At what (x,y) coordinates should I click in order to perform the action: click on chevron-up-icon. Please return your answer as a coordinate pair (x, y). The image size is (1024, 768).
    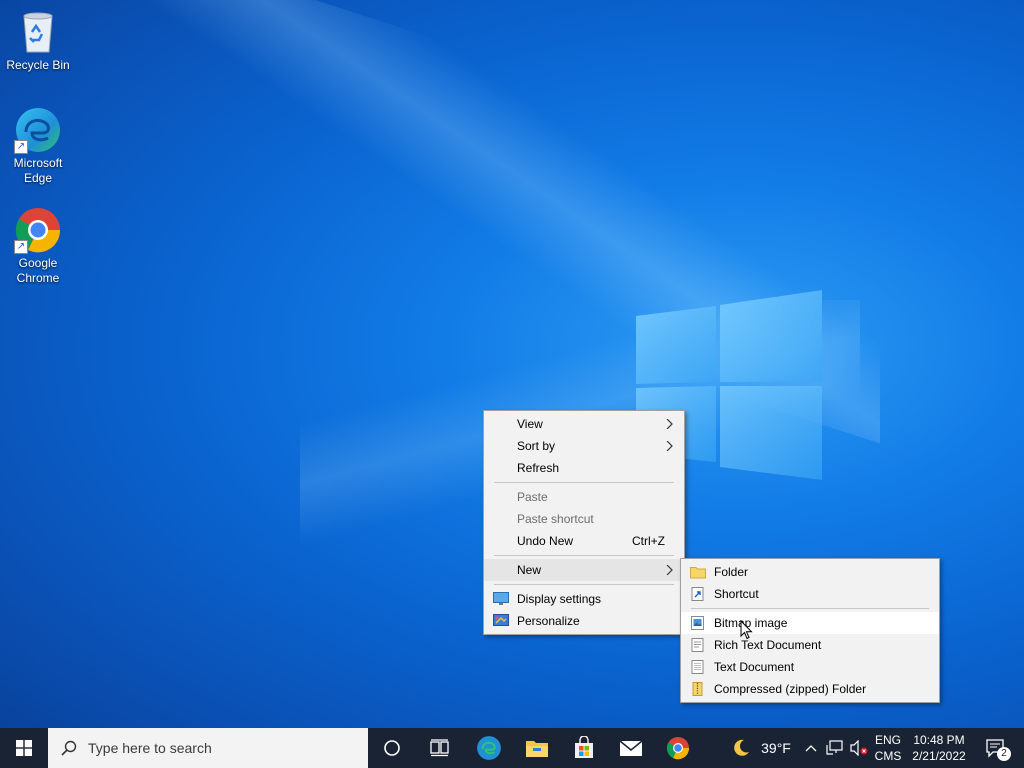
    Looking at the image, I should click on (811, 748).